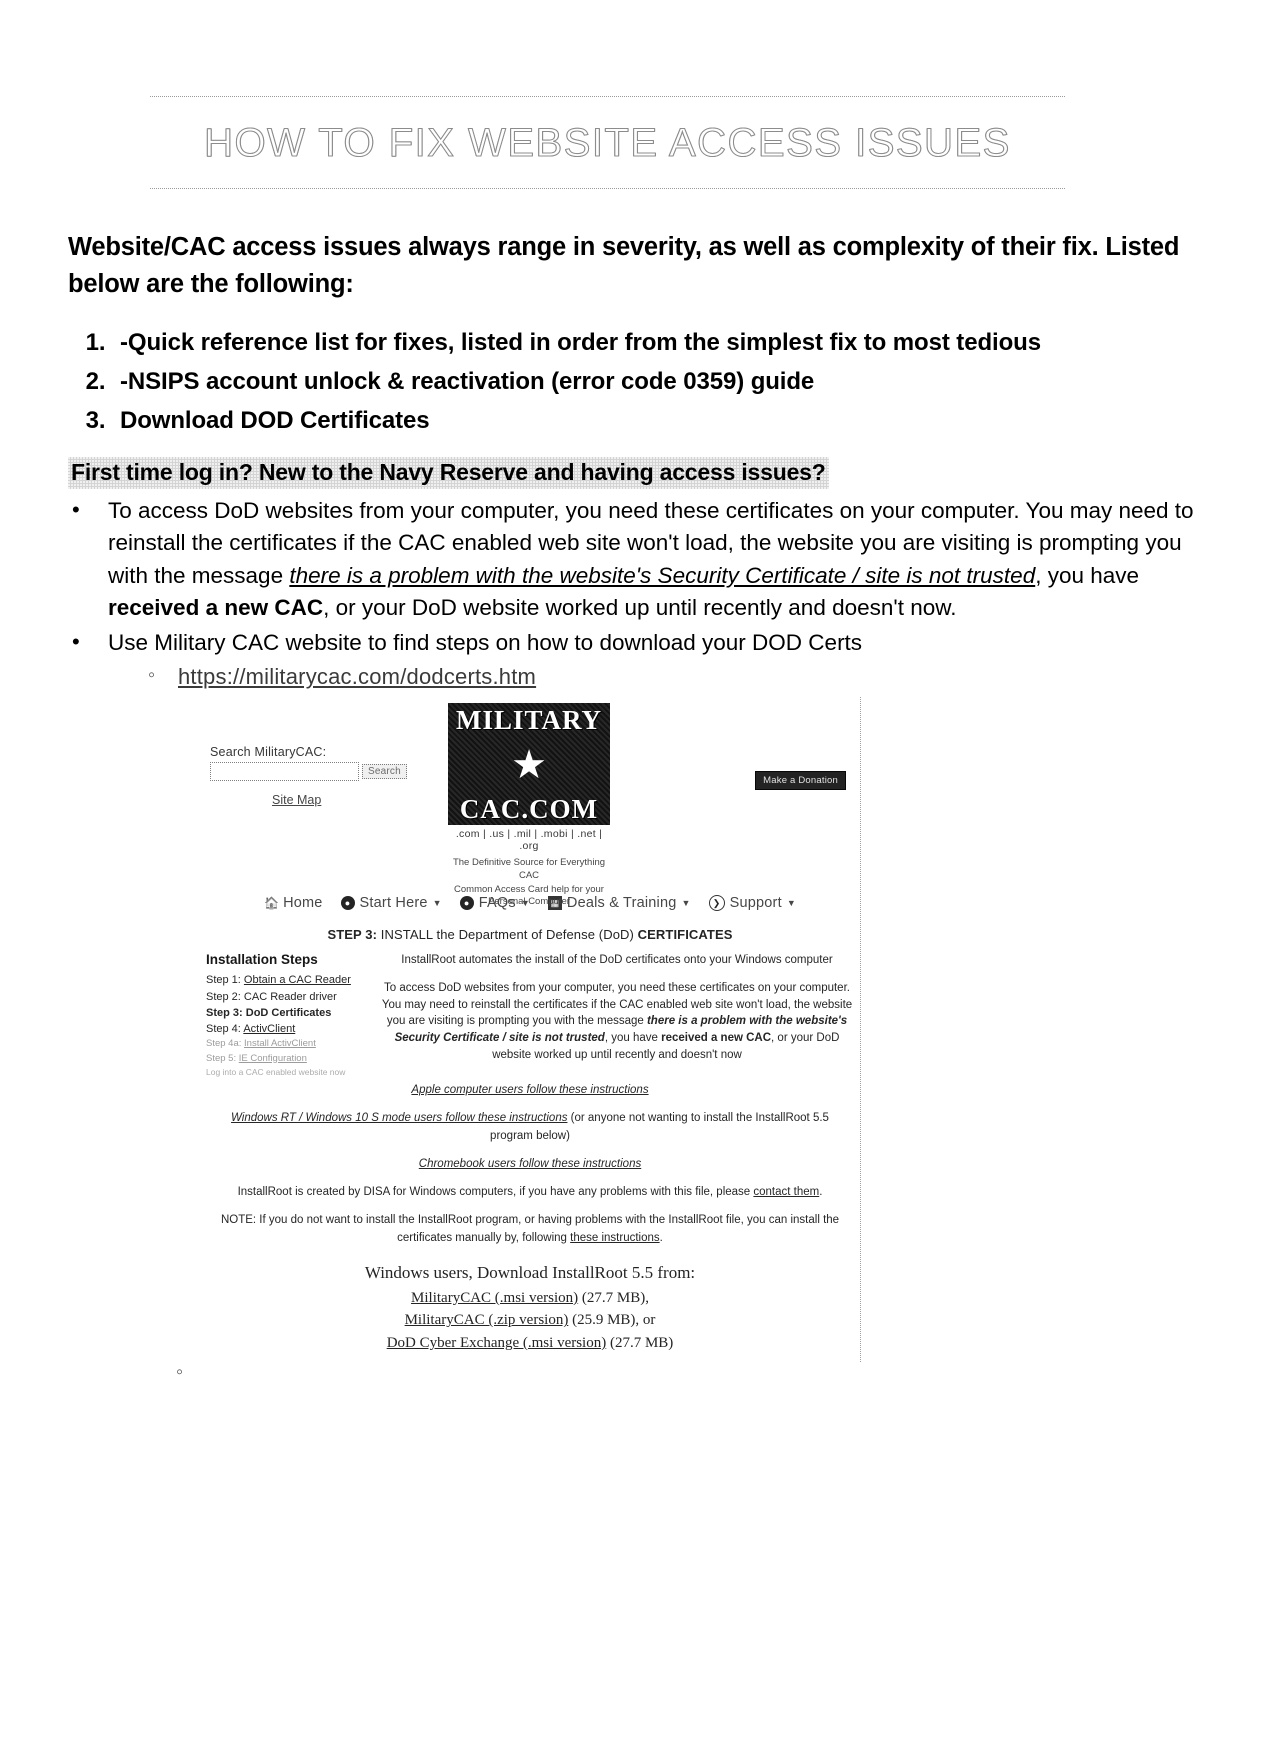 The image size is (1275, 1746). I want to click on site-map-link: Site Map, so click(341, 800).